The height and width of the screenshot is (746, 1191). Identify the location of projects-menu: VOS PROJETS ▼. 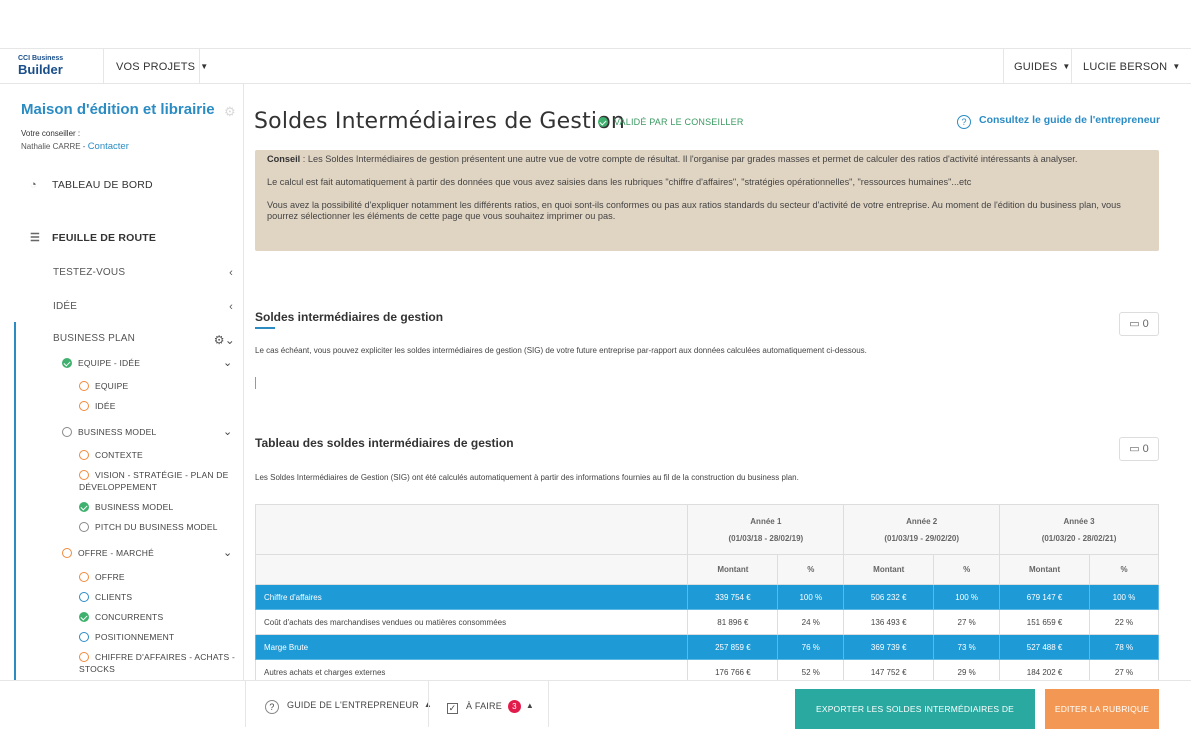
(162, 67).